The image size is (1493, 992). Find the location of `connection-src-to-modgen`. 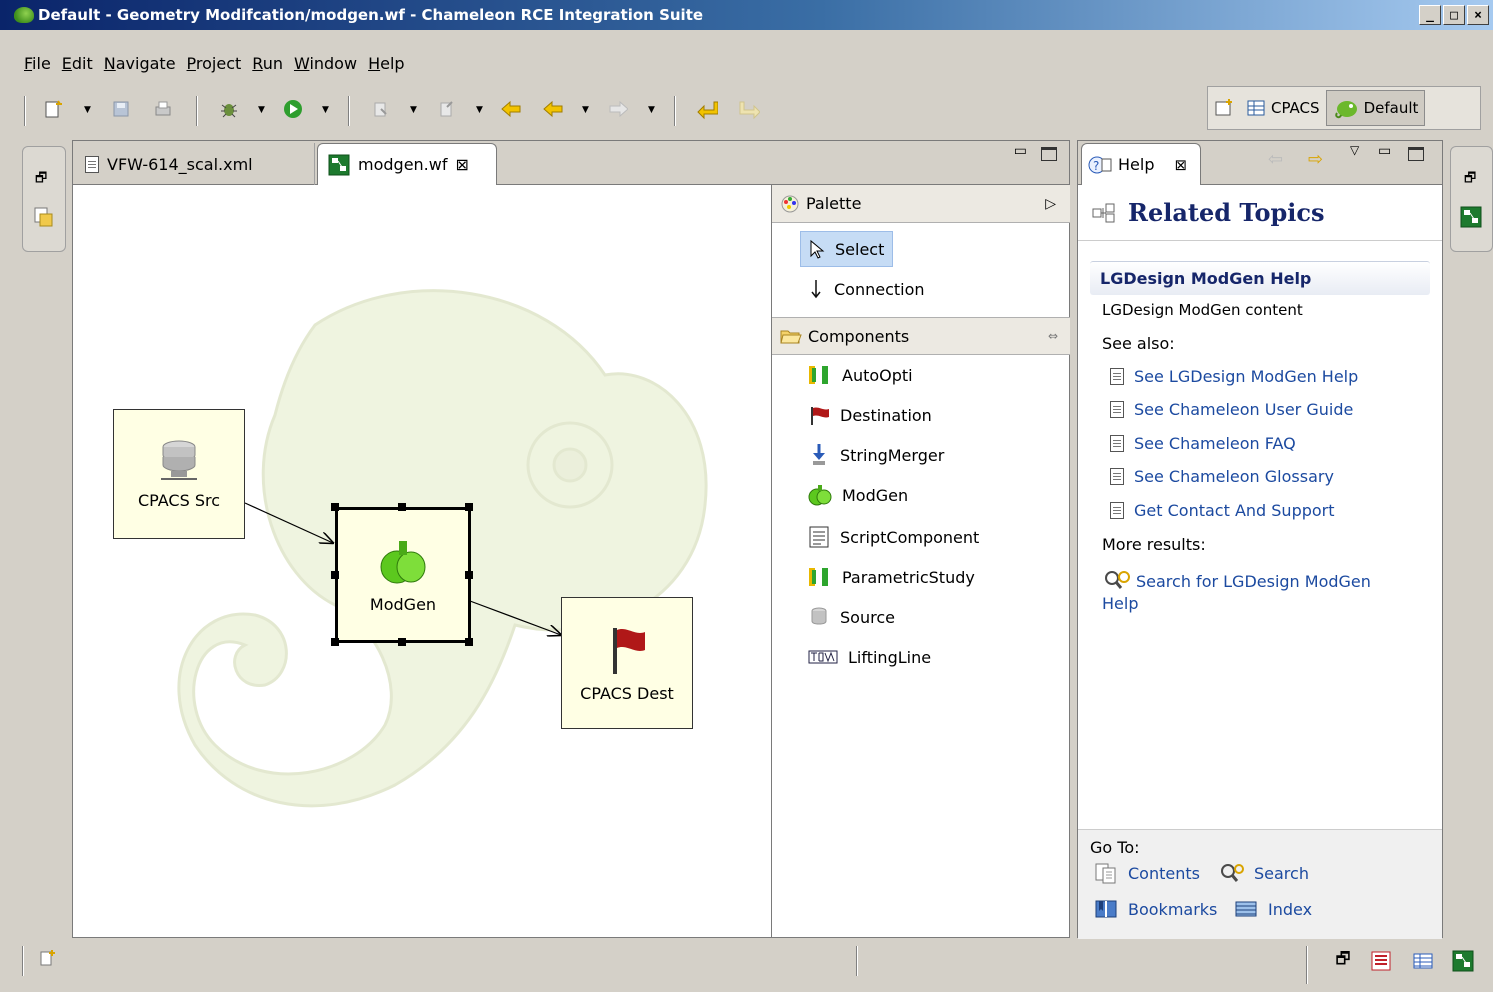

connection-src-to-modgen is located at coordinates (288, 522).